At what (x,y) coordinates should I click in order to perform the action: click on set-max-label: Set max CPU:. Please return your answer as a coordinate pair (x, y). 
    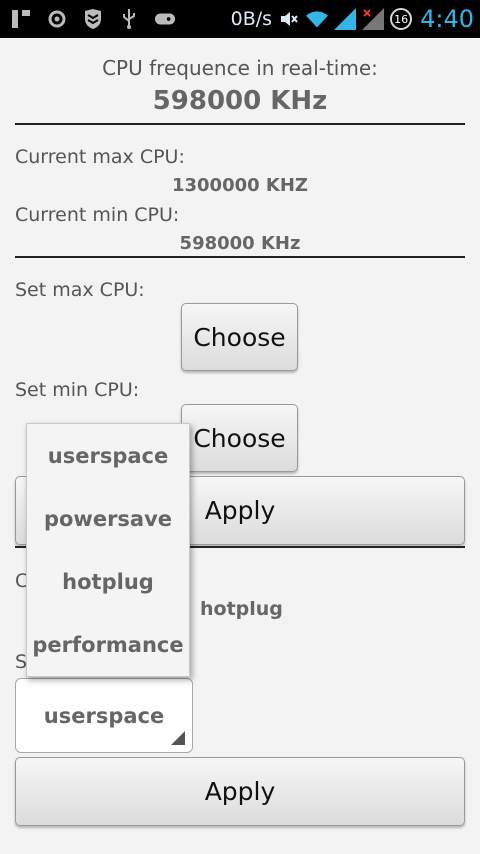
    Looking at the image, I should click on (80, 290).